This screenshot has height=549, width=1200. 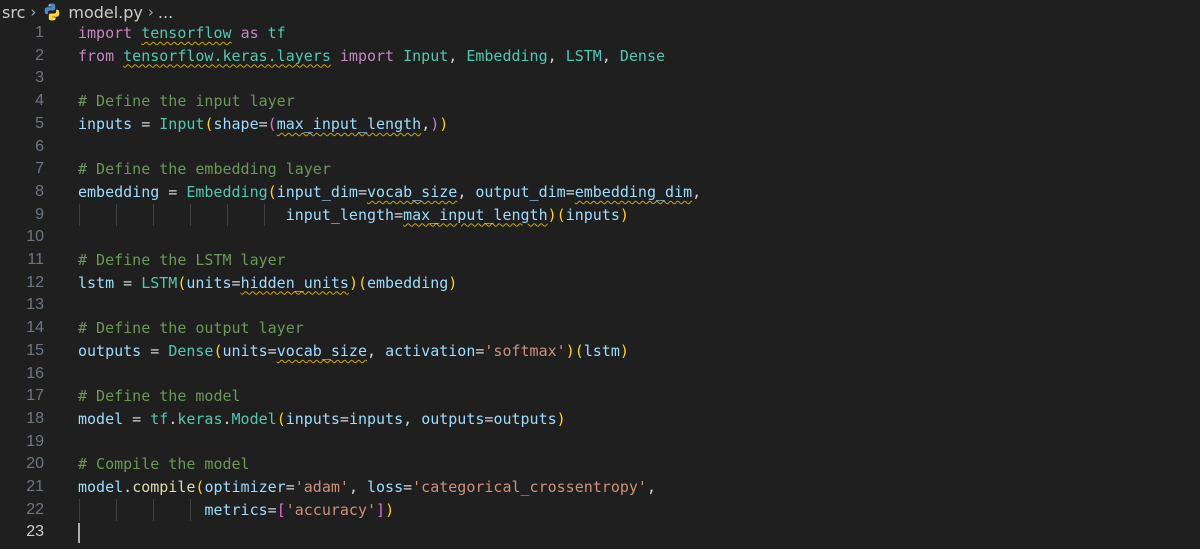 What do you see at coordinates (633, 191) in the screenshot?
I see `code-token: embedding_dim` at bounding box center [633, 191].